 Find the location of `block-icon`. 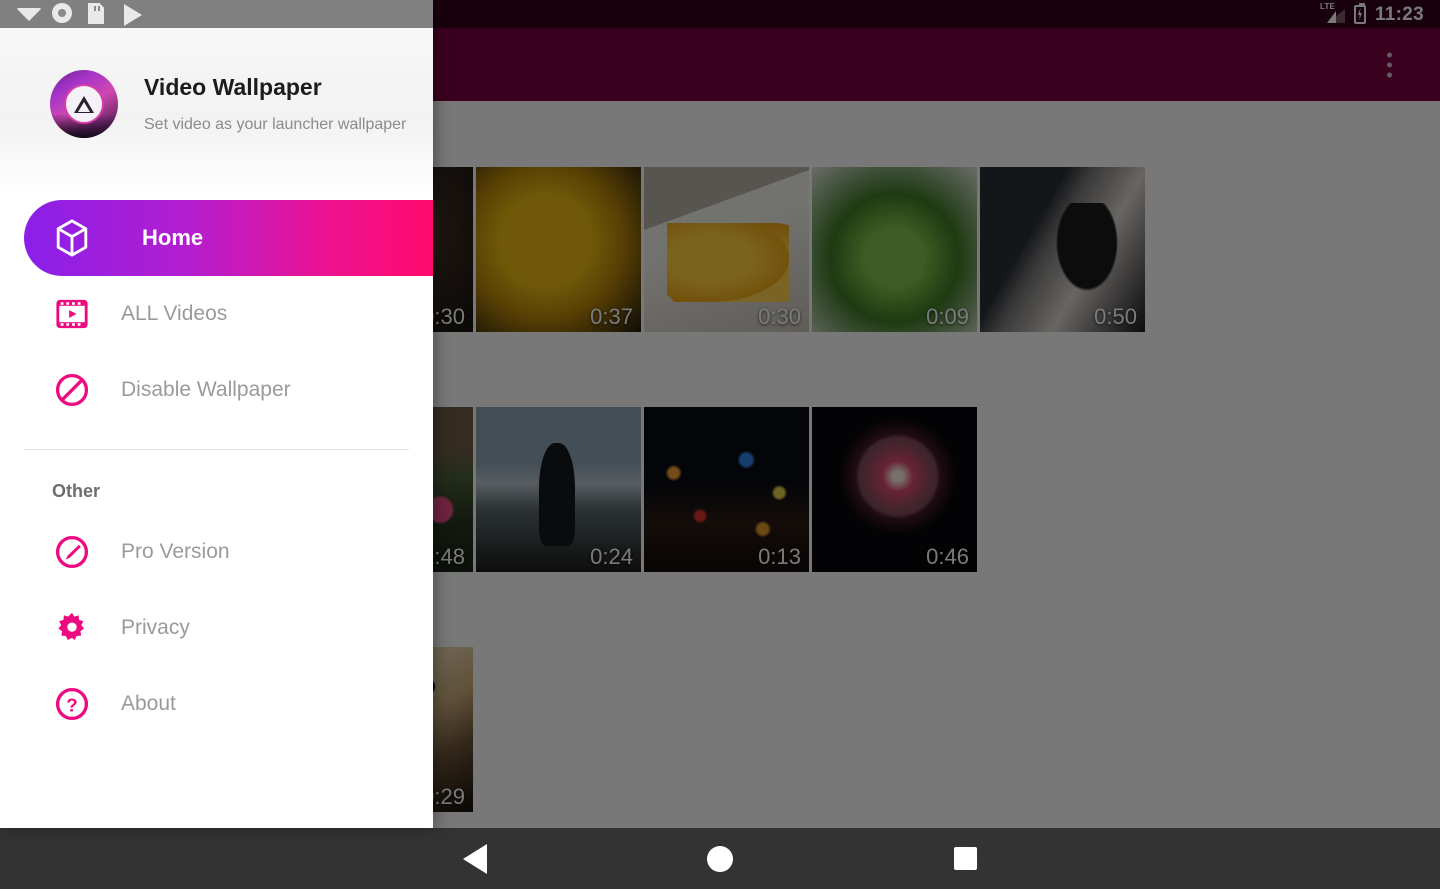

block-icon is located at coordinates (72, 390).